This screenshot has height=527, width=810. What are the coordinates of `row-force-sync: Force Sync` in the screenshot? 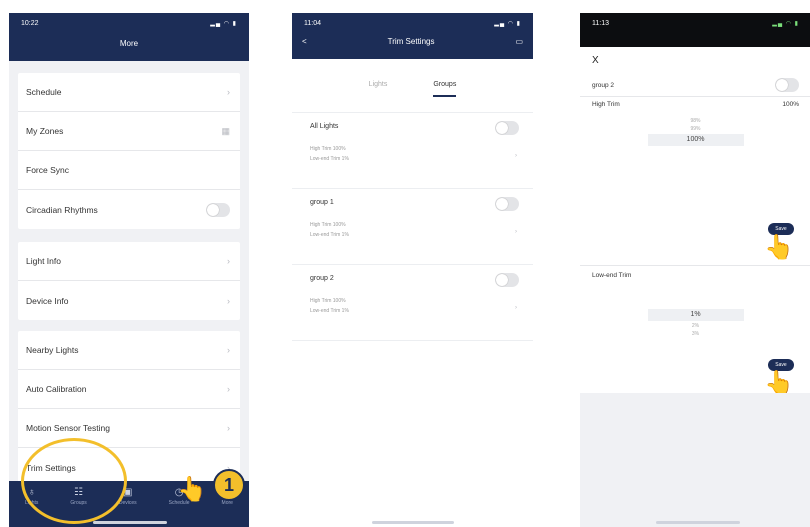 It's located at (129, 170).